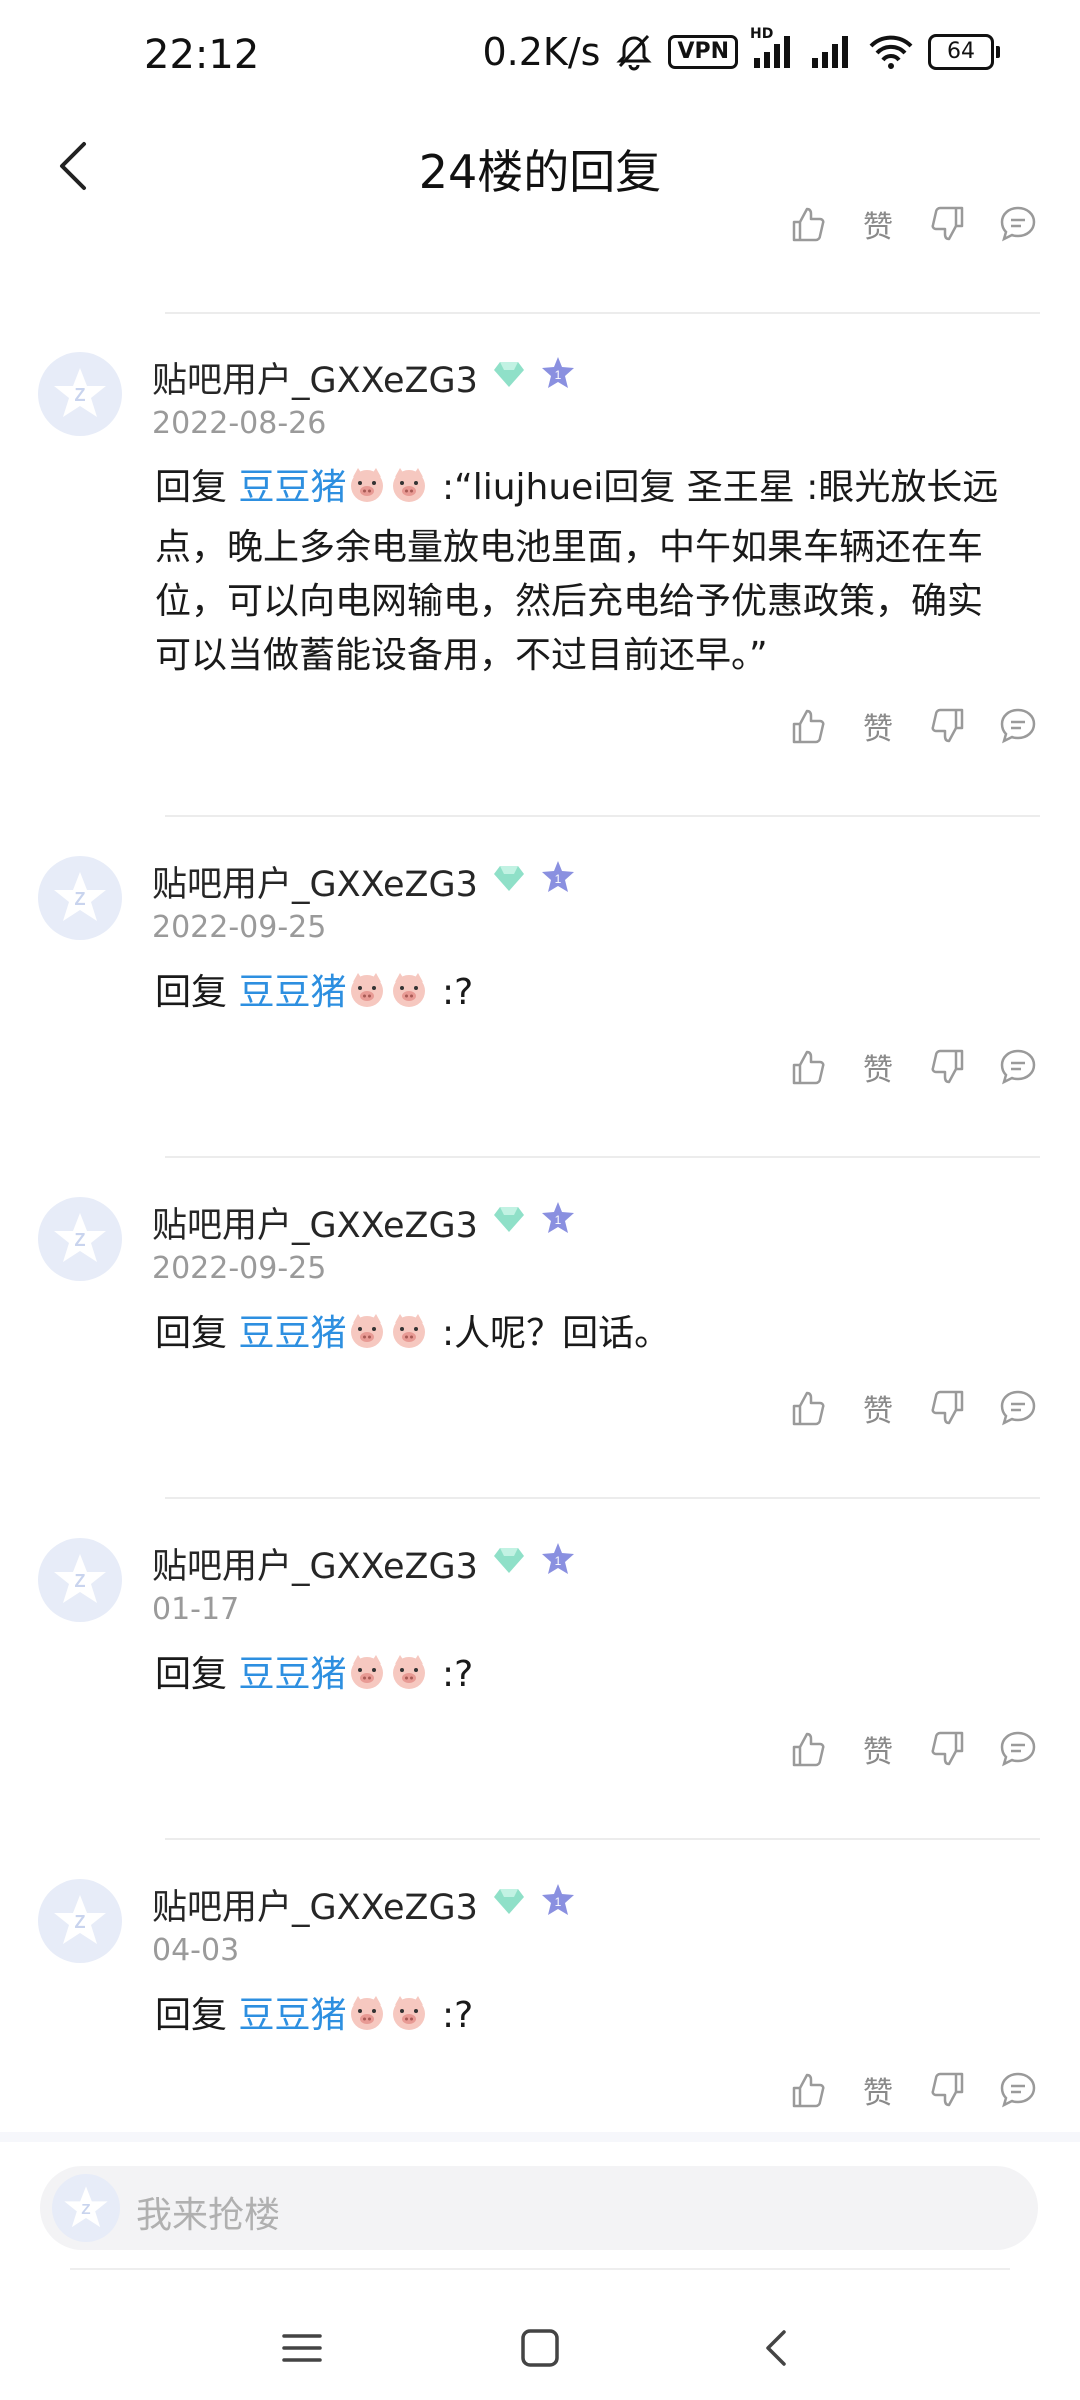  What do you see at coordinates (832, 52) in the screenshot?
I see `signal-icon` at bounding box center [832, 52].